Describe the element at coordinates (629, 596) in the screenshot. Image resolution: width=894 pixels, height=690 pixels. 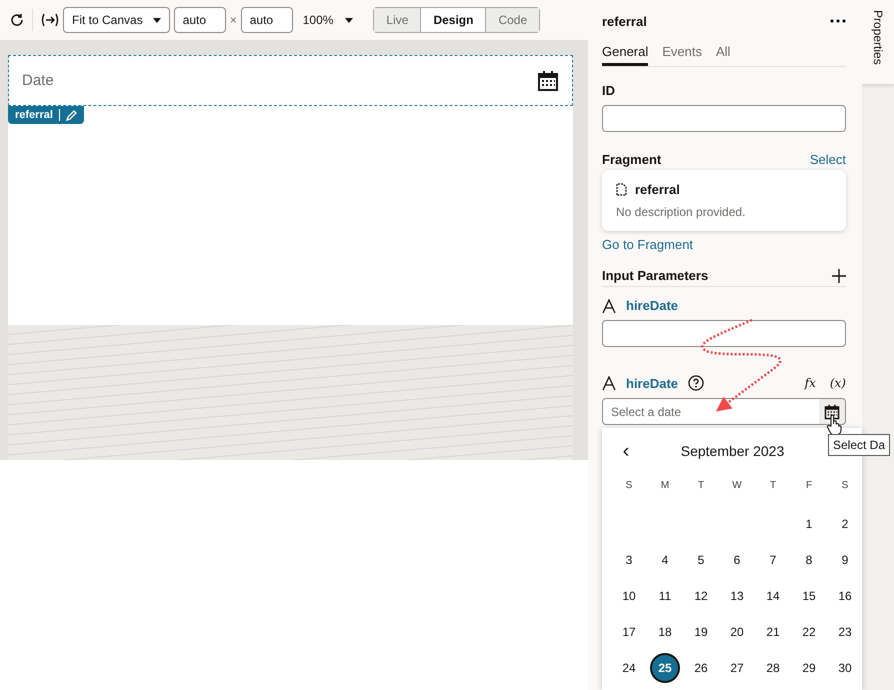
I see `calendar-day: 10` at that location.